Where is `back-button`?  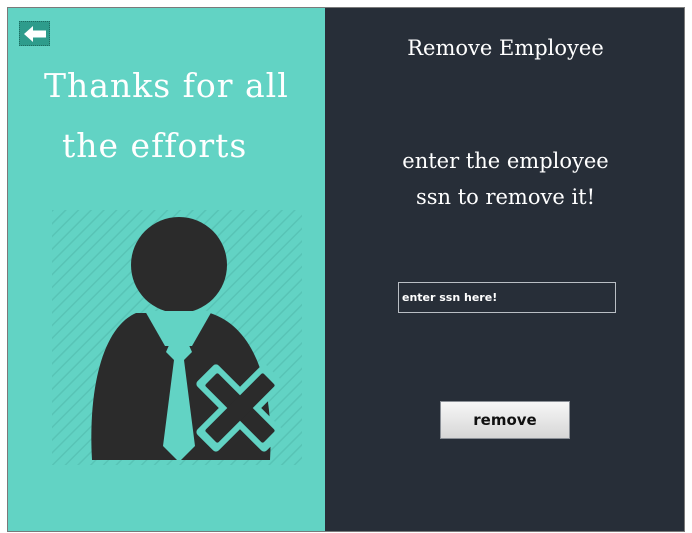
back-button is located at coordinates (34, 33).